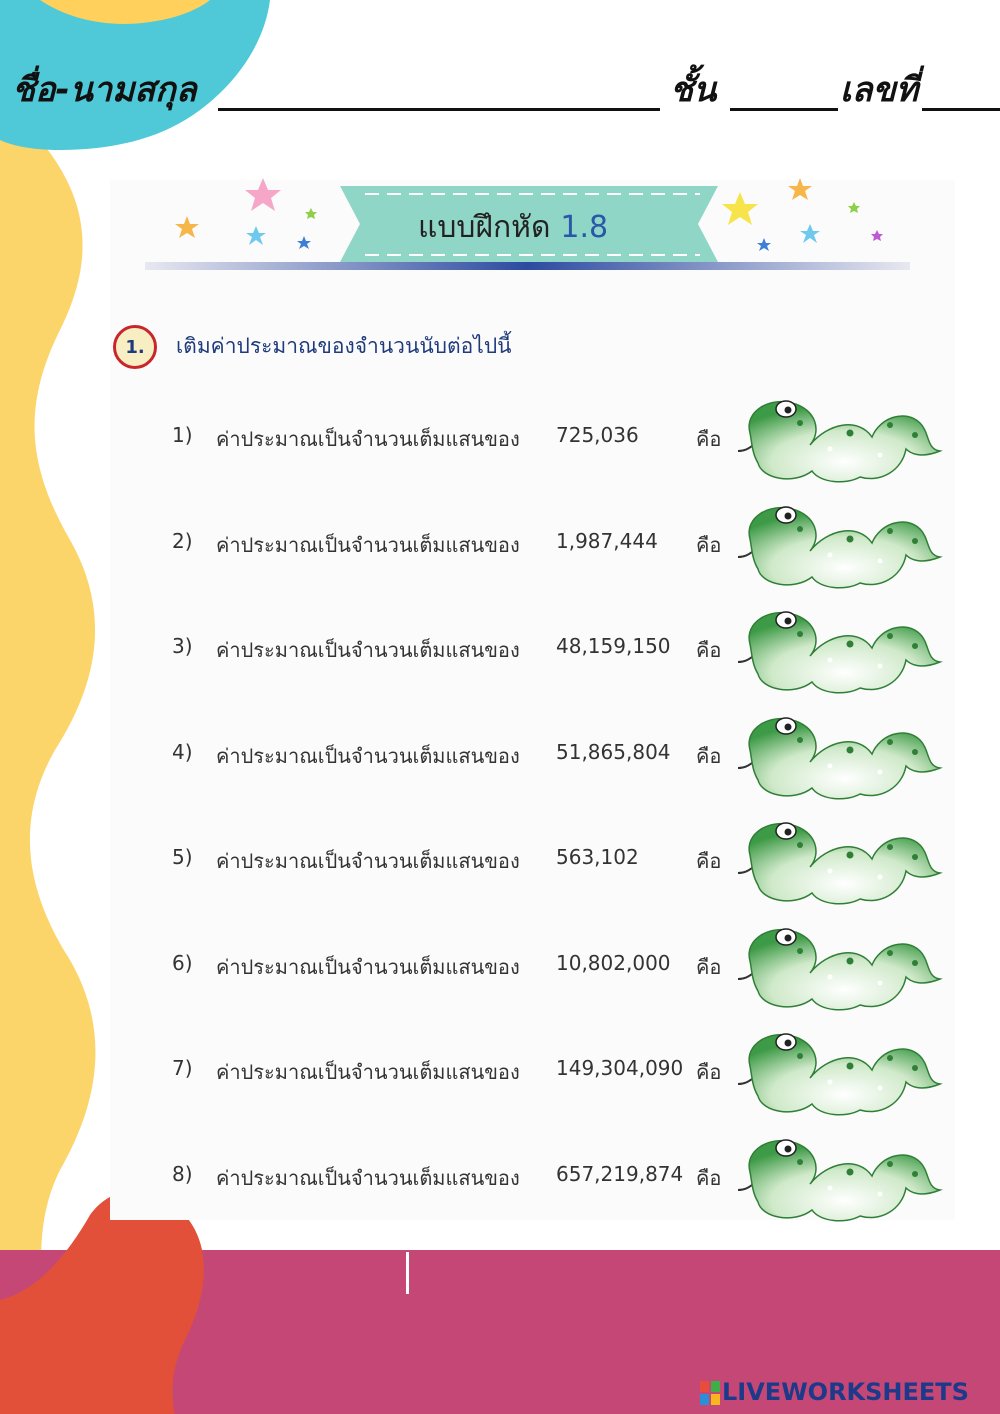  What do you see at coordinates (182, 1173) in the screenshot?
I see `item-number: 8)` at bounding box center [182, 1173].